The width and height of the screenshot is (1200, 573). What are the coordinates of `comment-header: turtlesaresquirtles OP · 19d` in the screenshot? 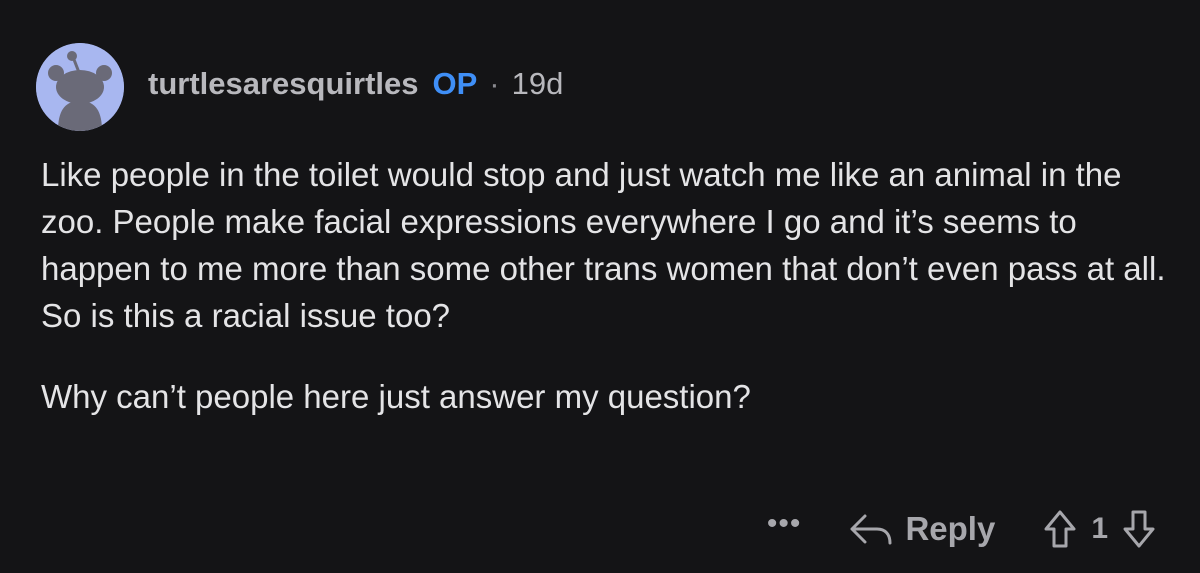 It's located at (299, 87).